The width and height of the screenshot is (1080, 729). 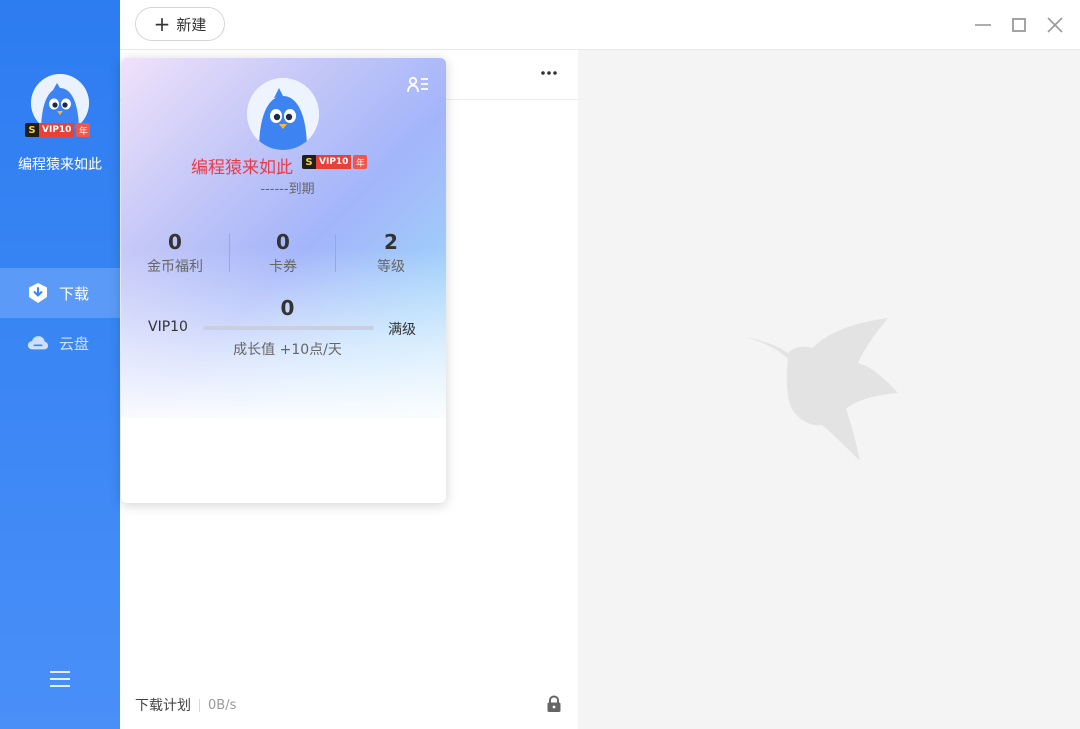 I want to click on sidebar-item-download: 下载, so click(x=60, y=293).